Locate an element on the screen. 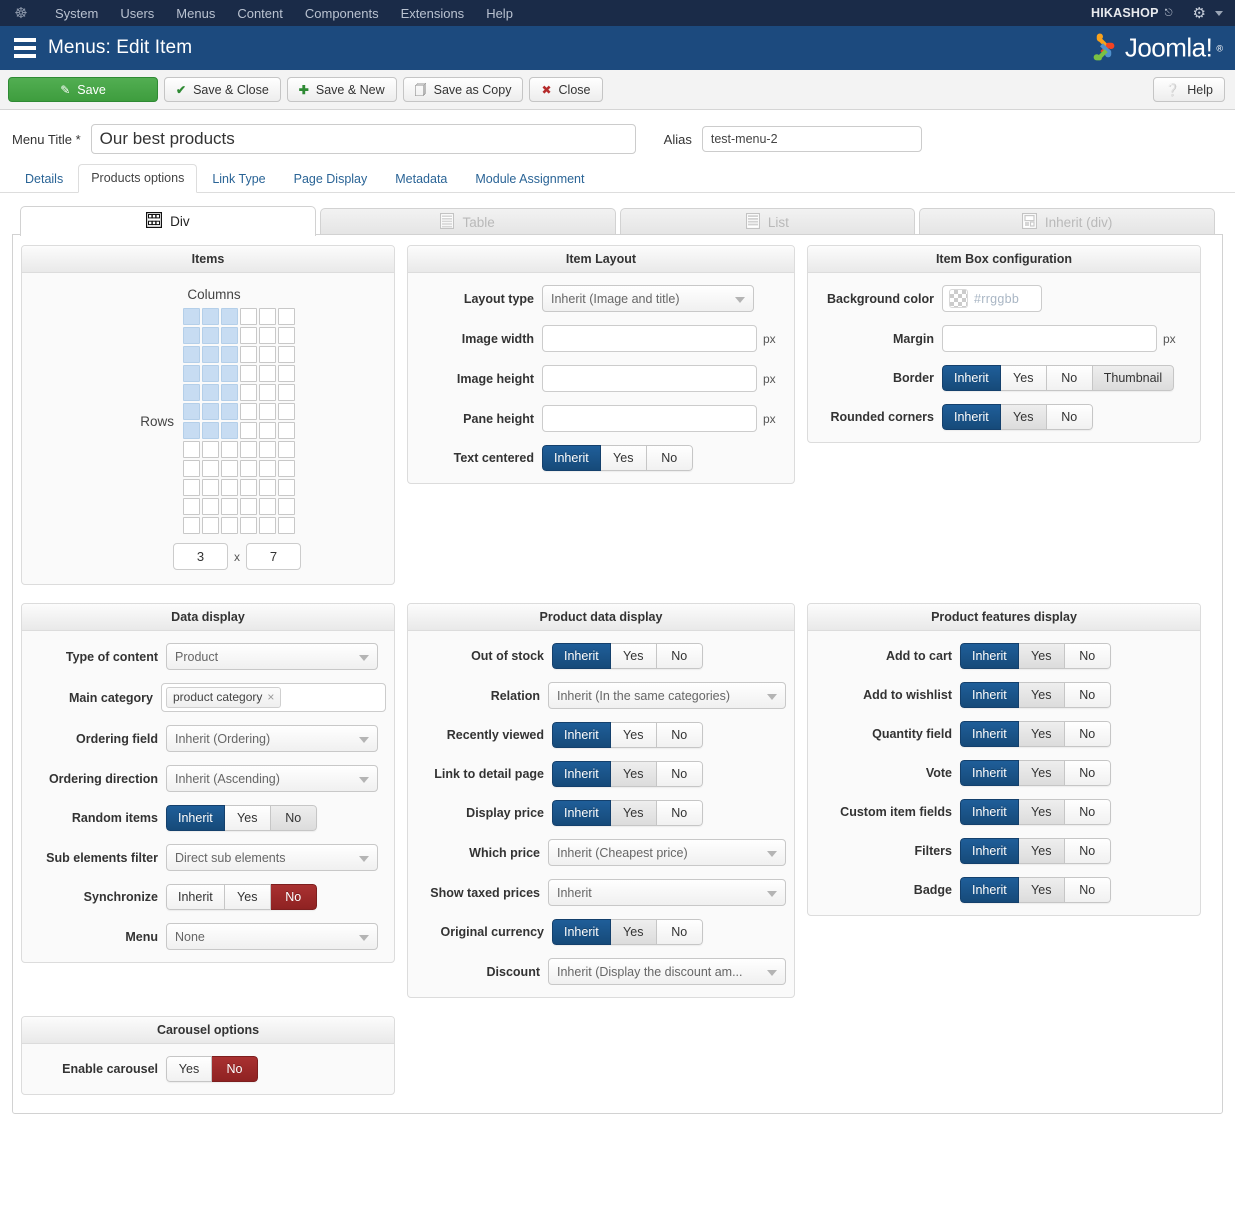 The height and width of the screenshot is (1216, 1235). random-items-button-group: Inherit Yes No is located at coordinates (241, 818).